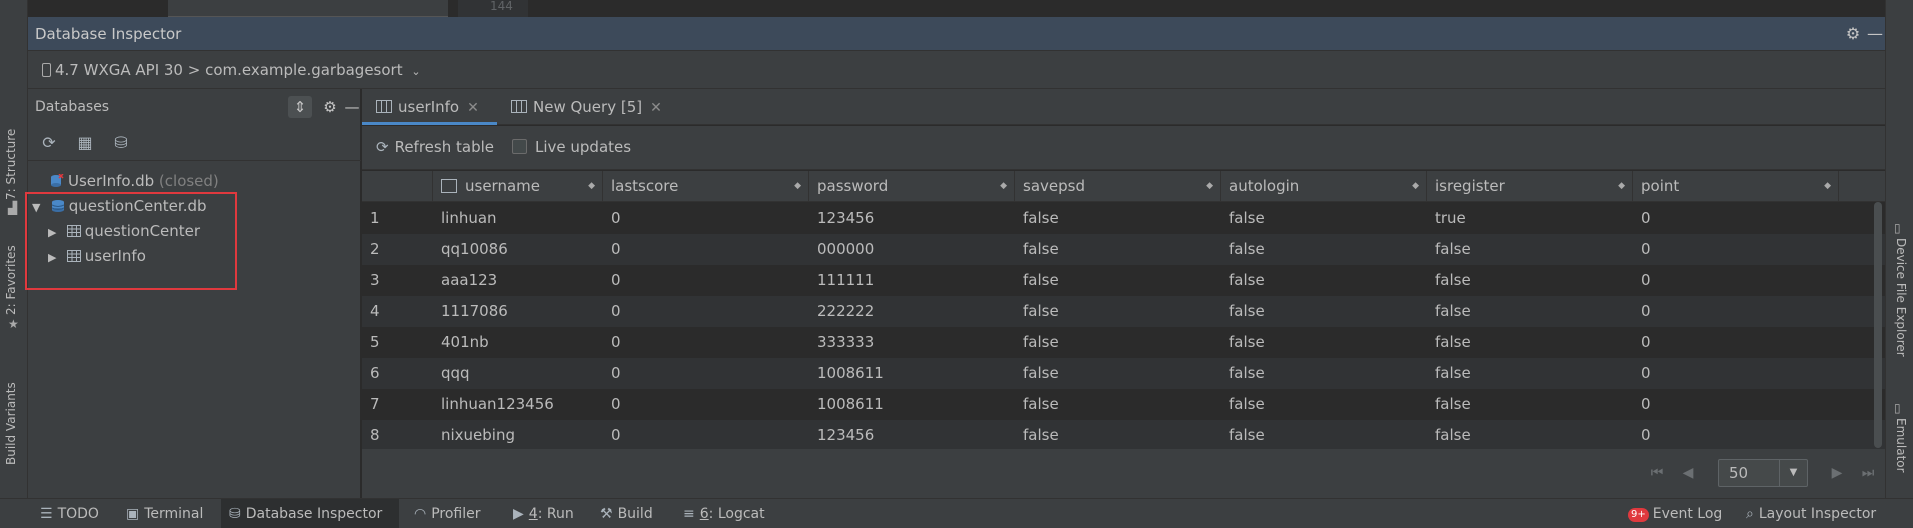 The image size is (1913, 528). What do you see at coordinates (841, 311) in the screenshot?
I see `table-cell: 222222` at bounding box center [841, 311].